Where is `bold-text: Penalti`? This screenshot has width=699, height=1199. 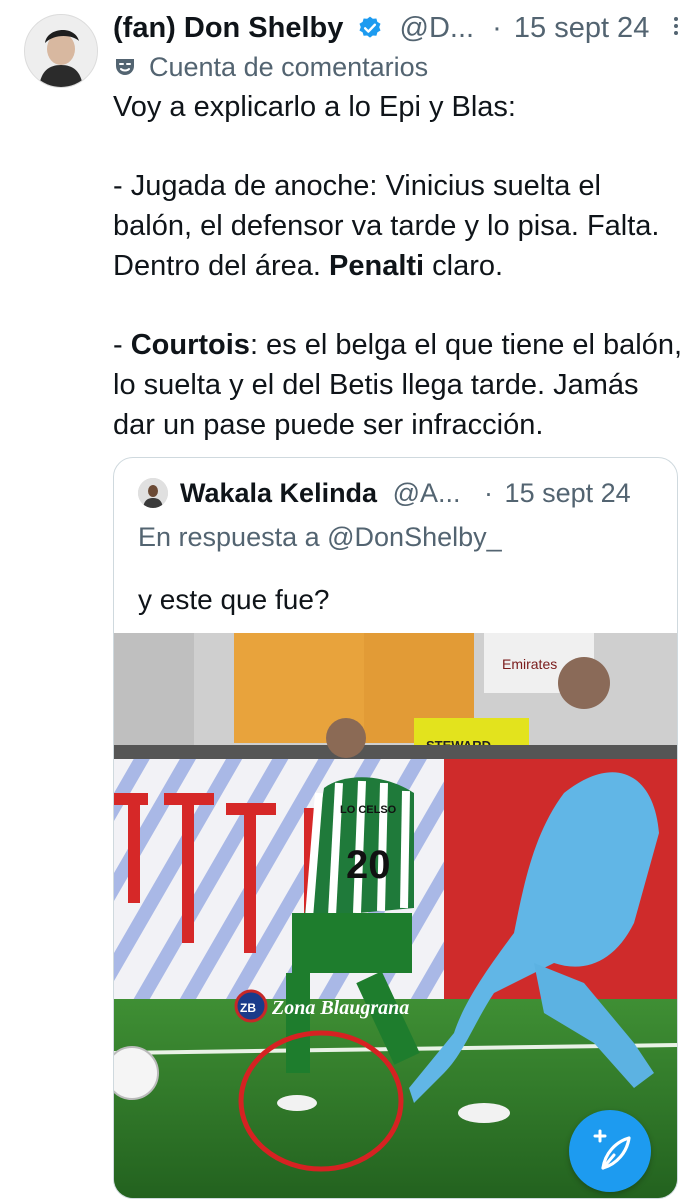 bold-text: Penalti is located at coordinates (377, 265).